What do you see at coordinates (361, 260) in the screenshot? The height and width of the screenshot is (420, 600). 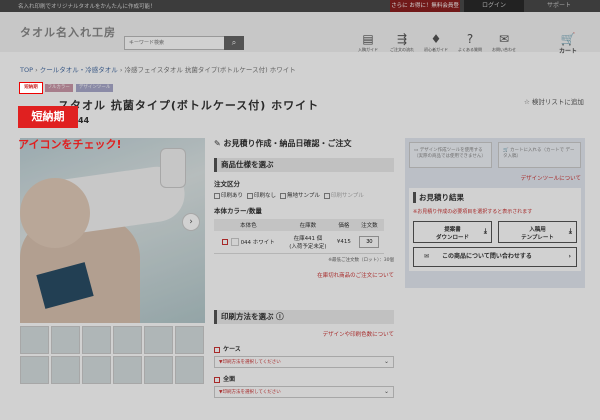 I see `min-order-note: ※最低ご注文数（ロット）：30個` at bounding box center [361, 260].